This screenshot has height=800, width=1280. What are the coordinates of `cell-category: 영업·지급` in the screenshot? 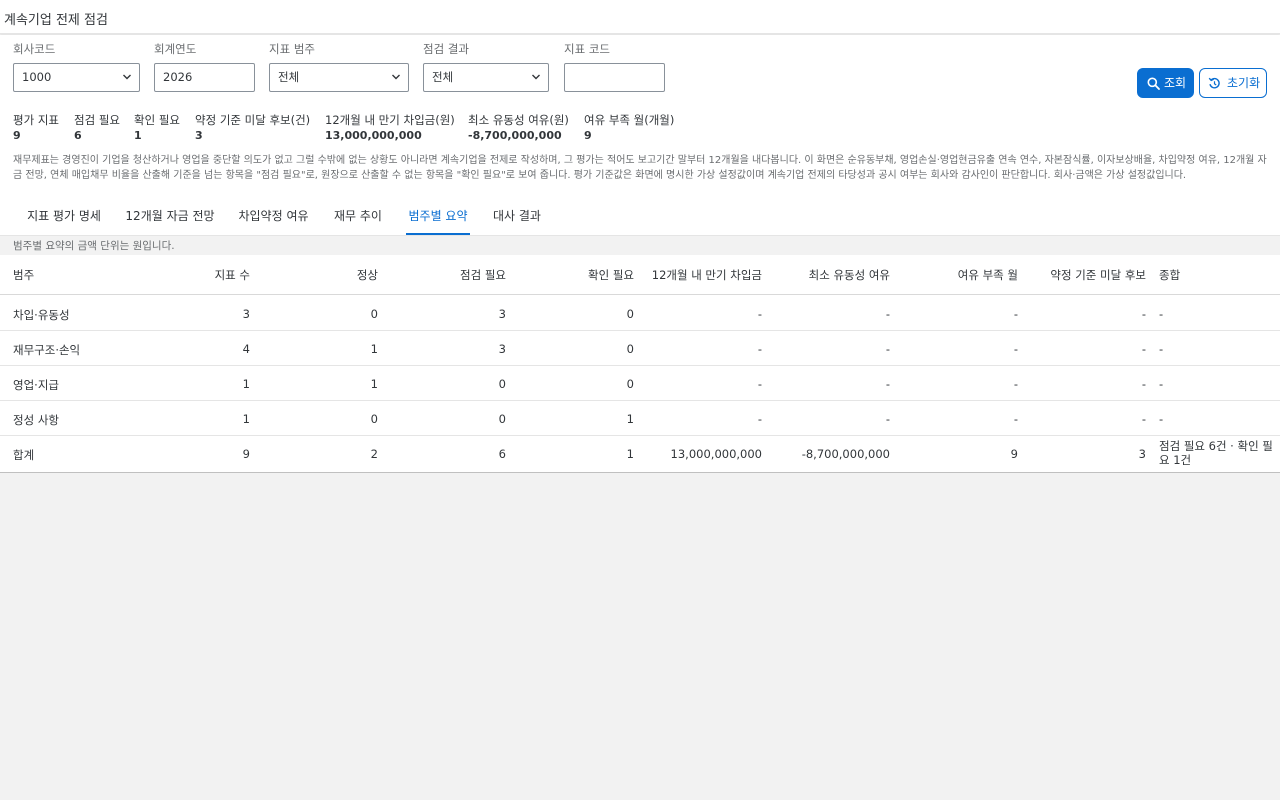 It's located at (36, 385).